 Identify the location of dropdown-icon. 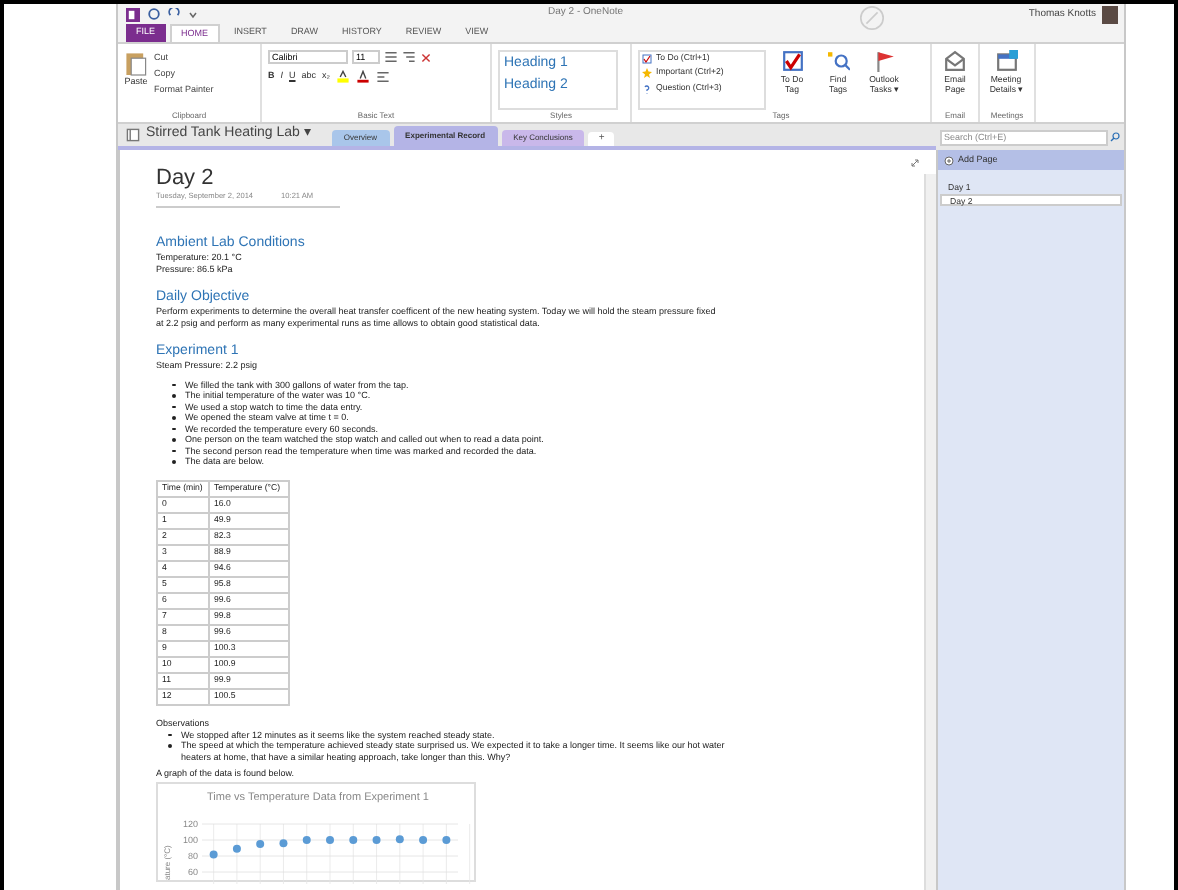
(193, 14).